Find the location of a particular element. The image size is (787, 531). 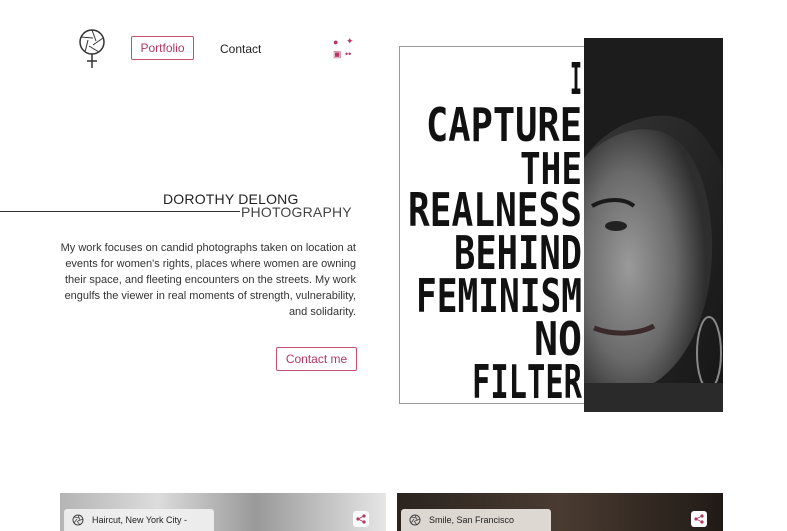

name-divider-line is located at coordinates (120, 211).